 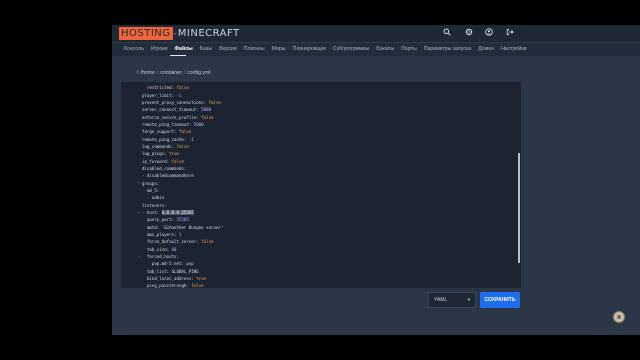 What do you see at coordinates (161, 257) in the screenshot?
I see `yaml-key: forced_hosts` at bounding box center [161, 257].